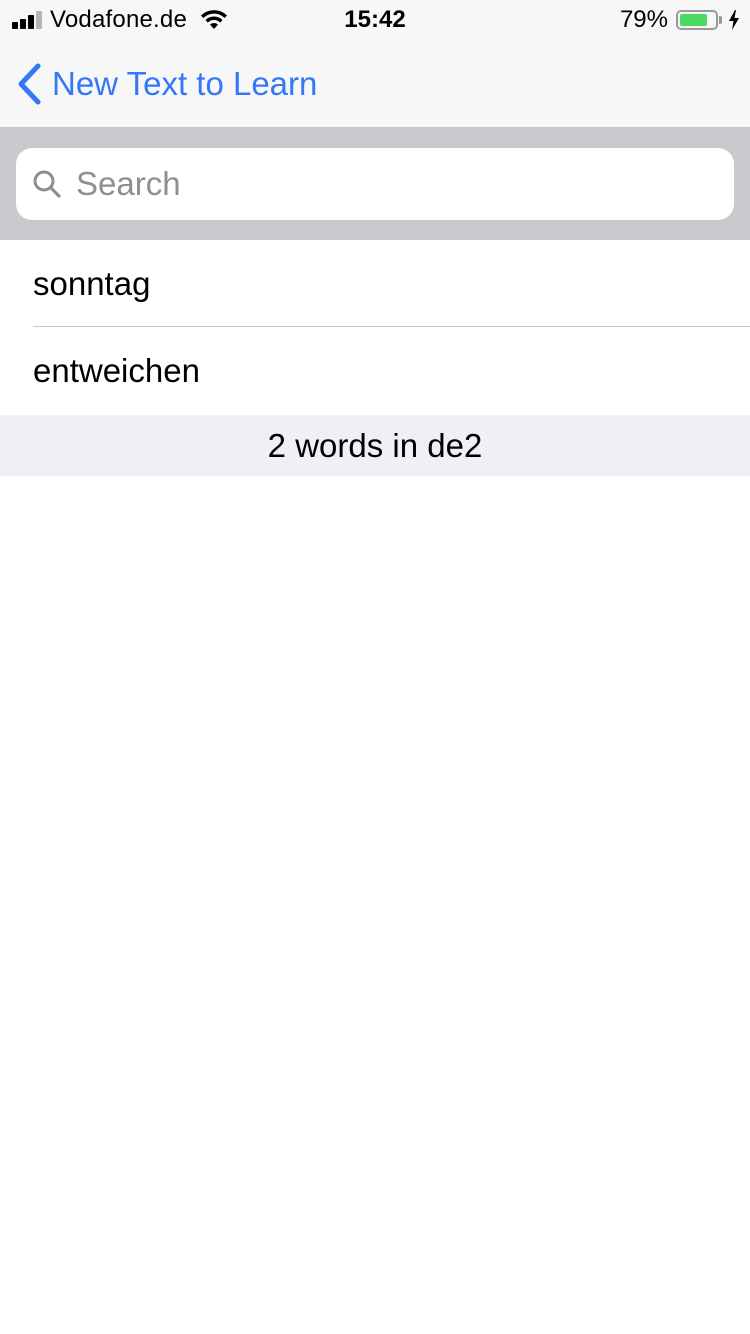  I want to click on chevron-left-icon, so click(29, 84).